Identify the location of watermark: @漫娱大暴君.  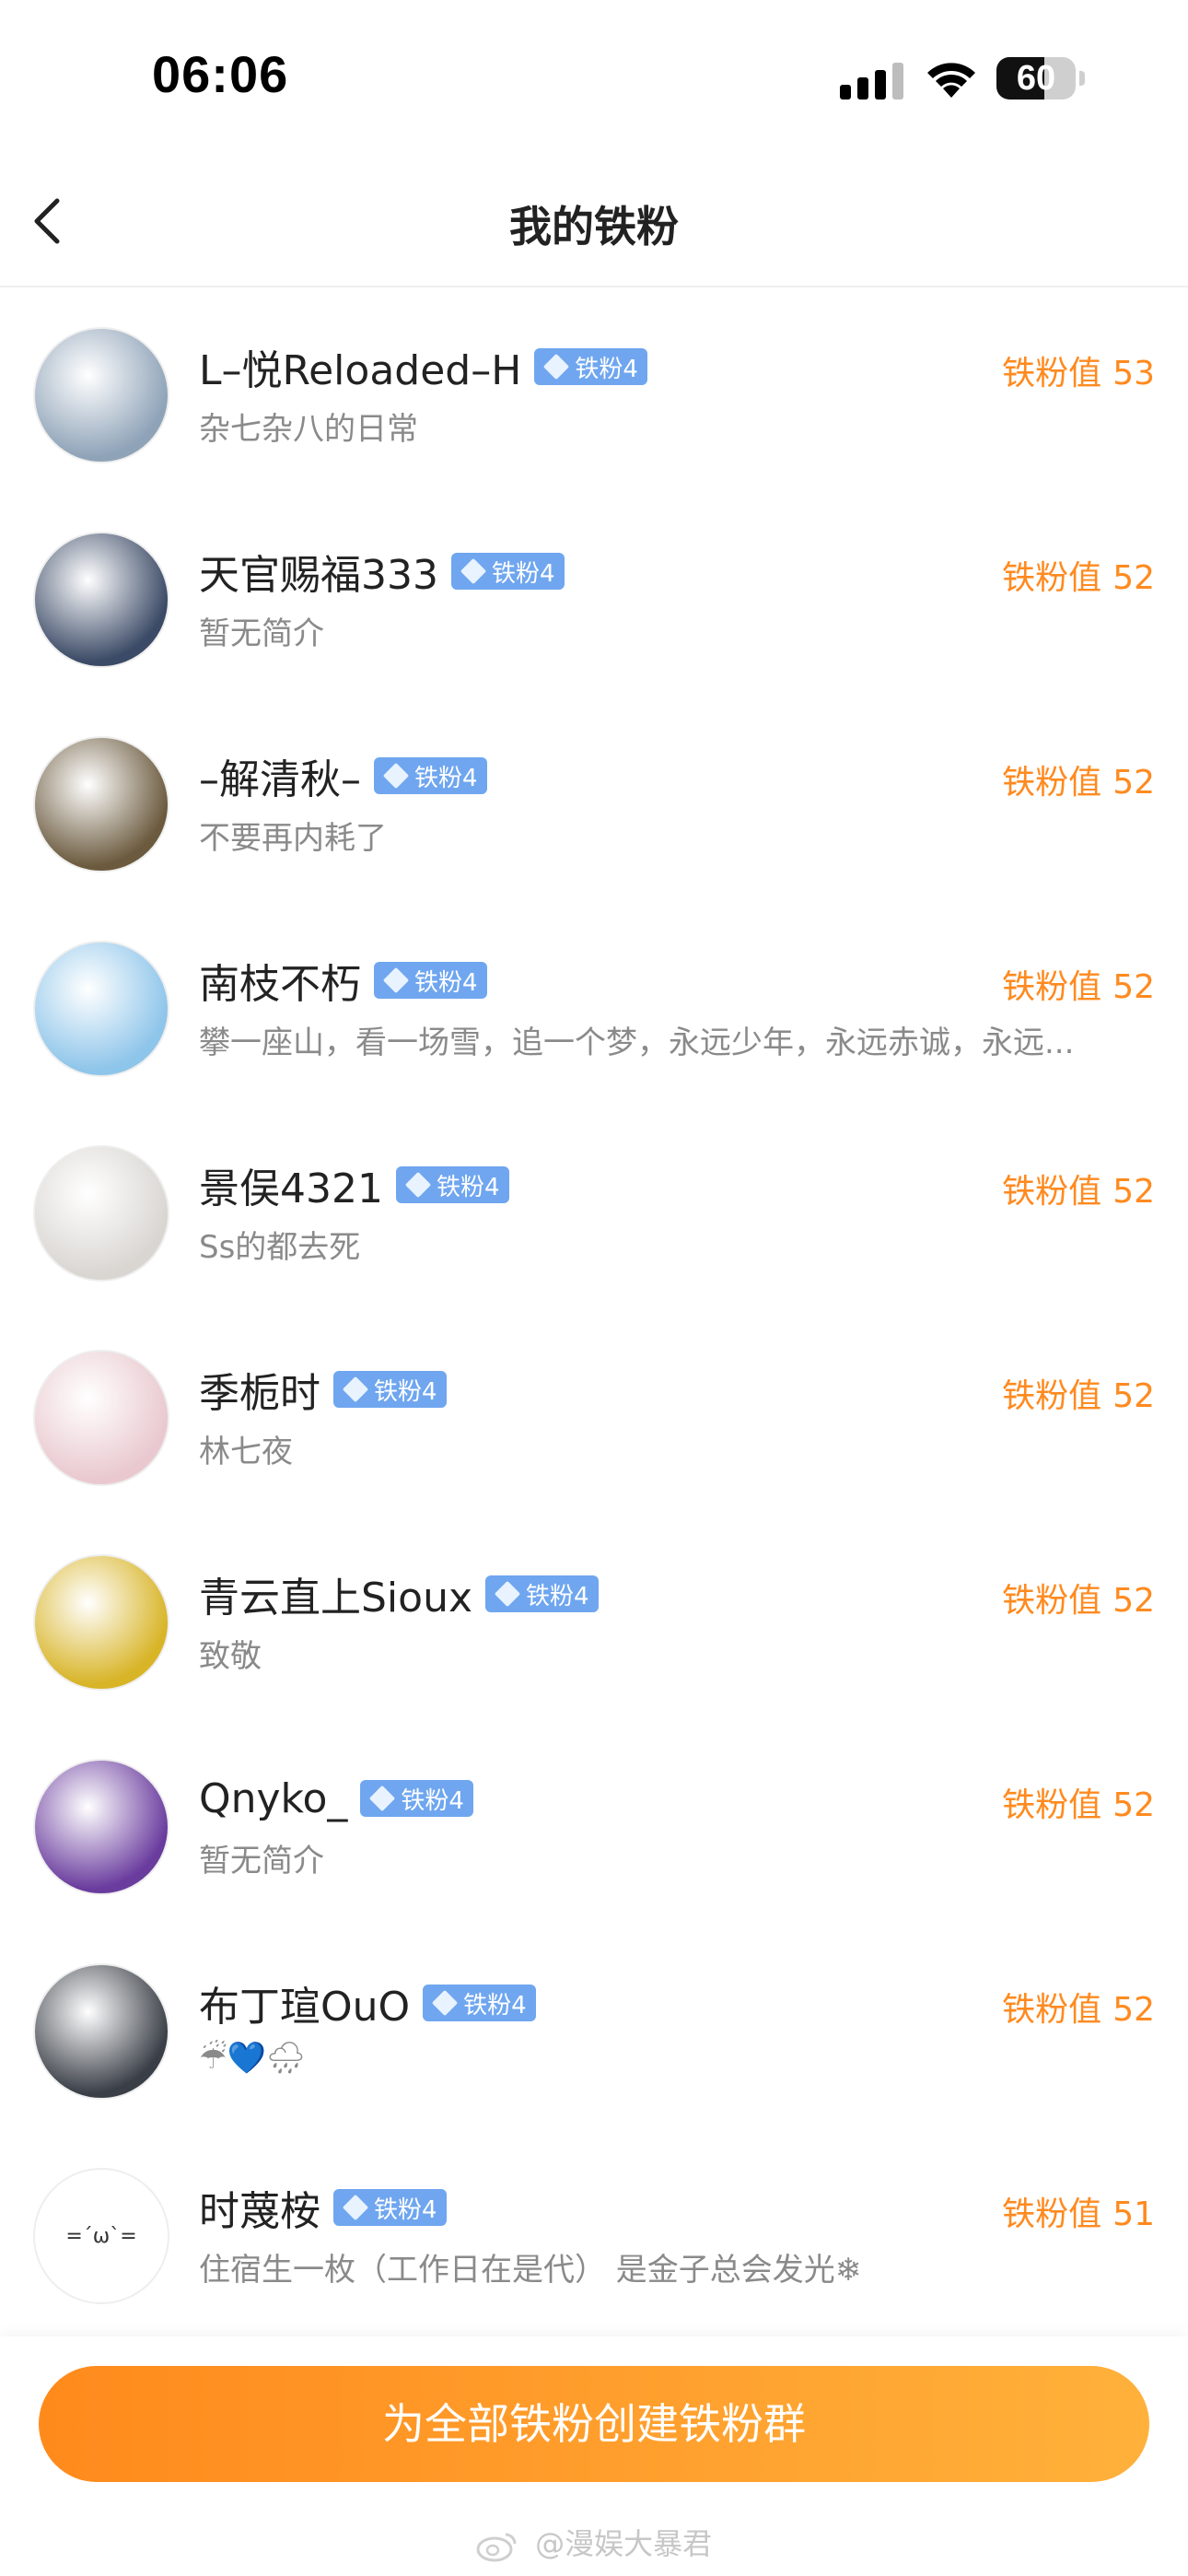
(594, 2542).